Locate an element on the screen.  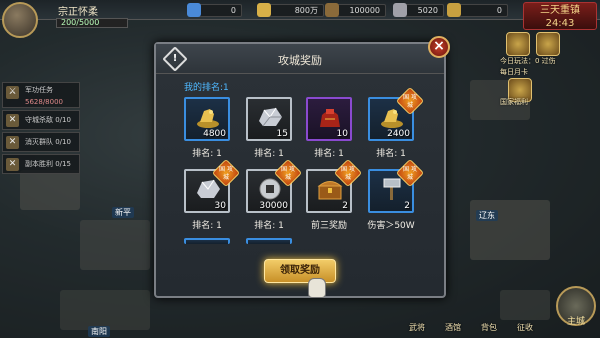
tutorial-hand-pointer-icon is located at coordinates (317, 288).